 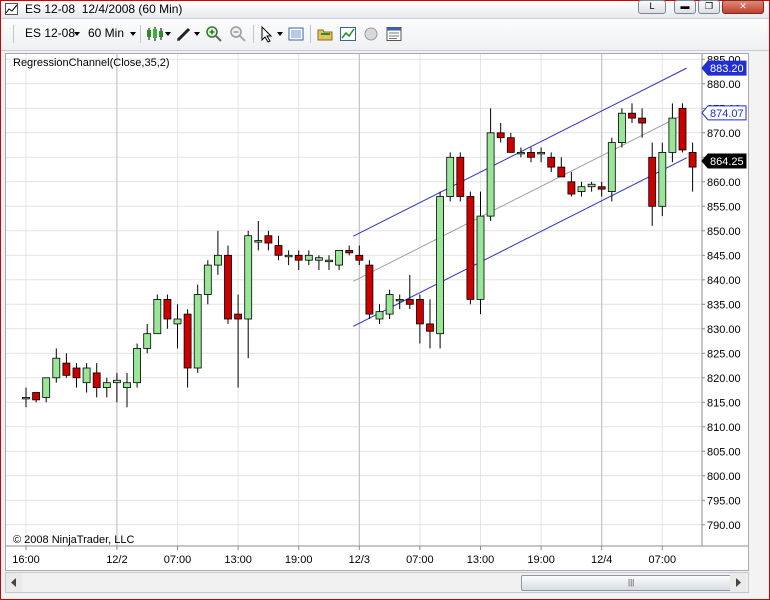 I want to click on y-tick-label: 870.00, so click(x=724, y=134).